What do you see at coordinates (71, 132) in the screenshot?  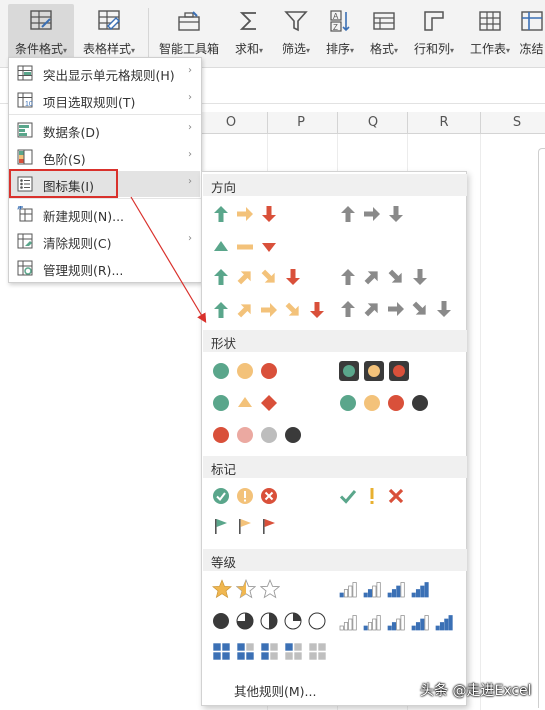 I see `menu-item-label: 数据条(D)` at bounding box center [71, 132].